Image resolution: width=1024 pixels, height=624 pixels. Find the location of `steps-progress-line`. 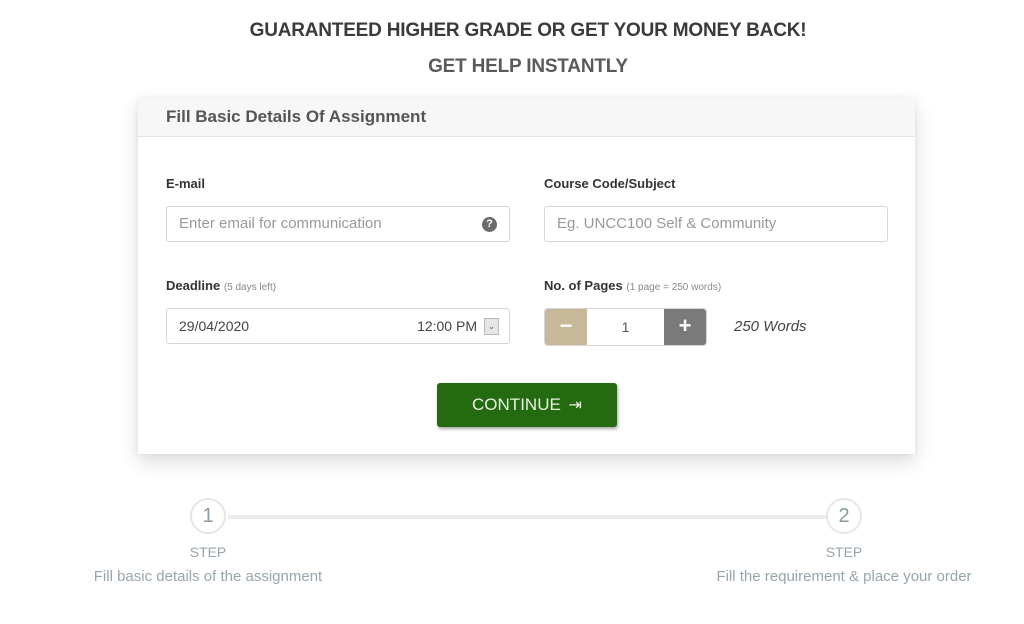

steps-progress-line is located at coordinates (527, 517).